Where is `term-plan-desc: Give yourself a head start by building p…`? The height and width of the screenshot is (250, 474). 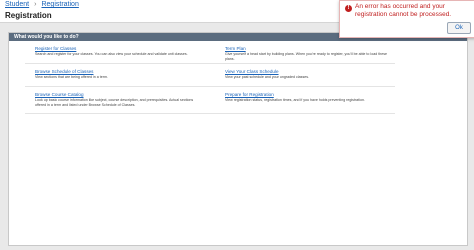 term-plan-desc: Give yourself a head start by building p… is located at coordinates (306, 56).